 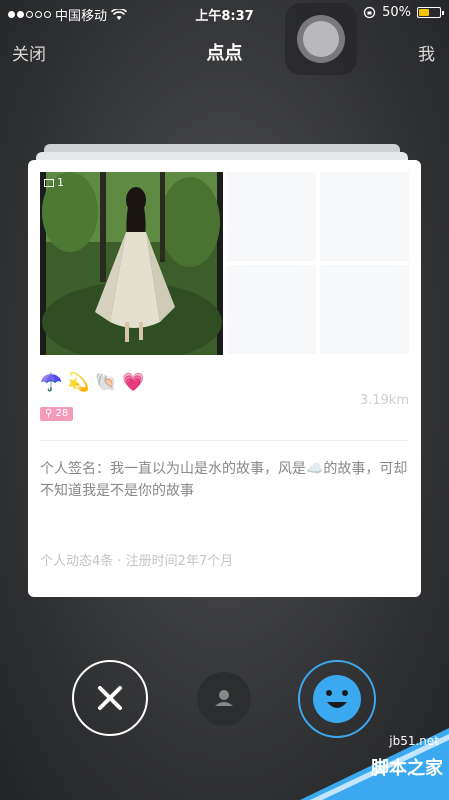 I want to click on distance: 3.19km, so click(x=384, y=400).